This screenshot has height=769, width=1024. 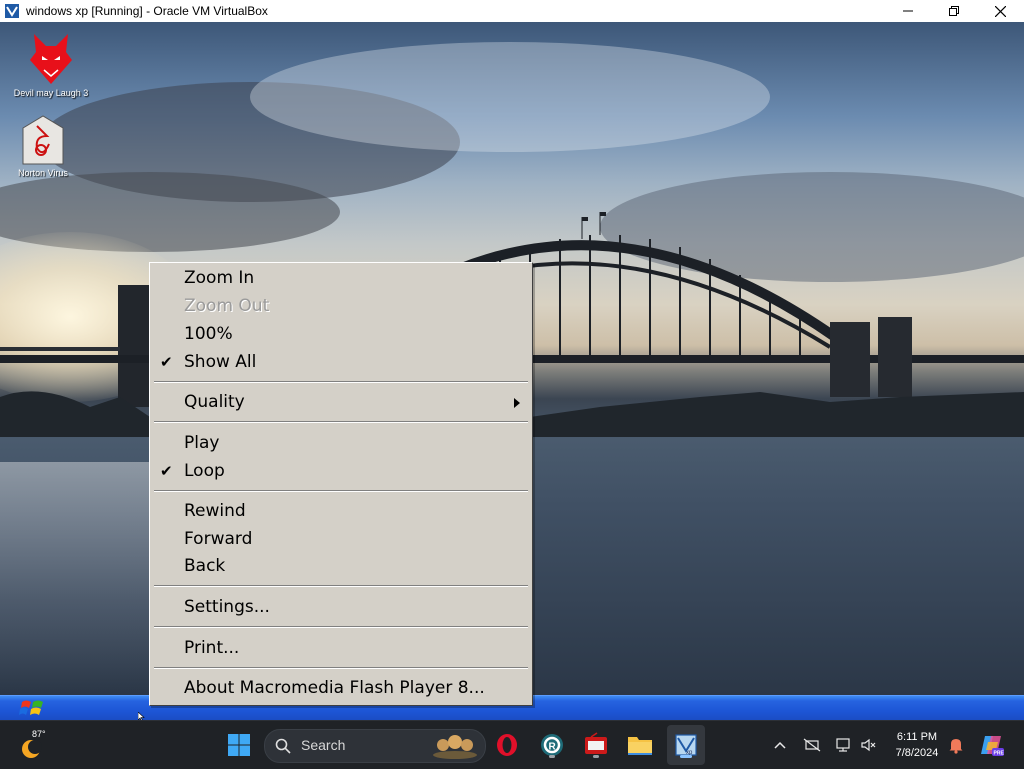 What do you see at coordinates (341, 471) in the screenshot?
I see `menu-item-loop: ✔ Loop` at bounding box center [341, 471].